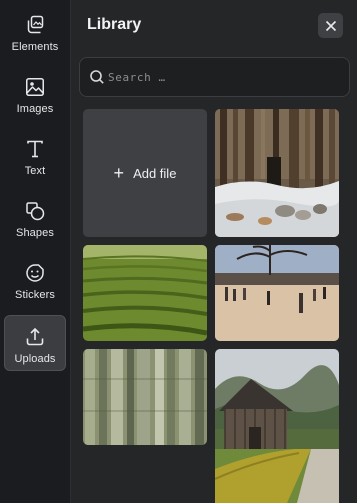 The image size is (357, 503). Describe the element at coordinates (119, 173) in the screenshot. I see `plus-icon: +` at that location.